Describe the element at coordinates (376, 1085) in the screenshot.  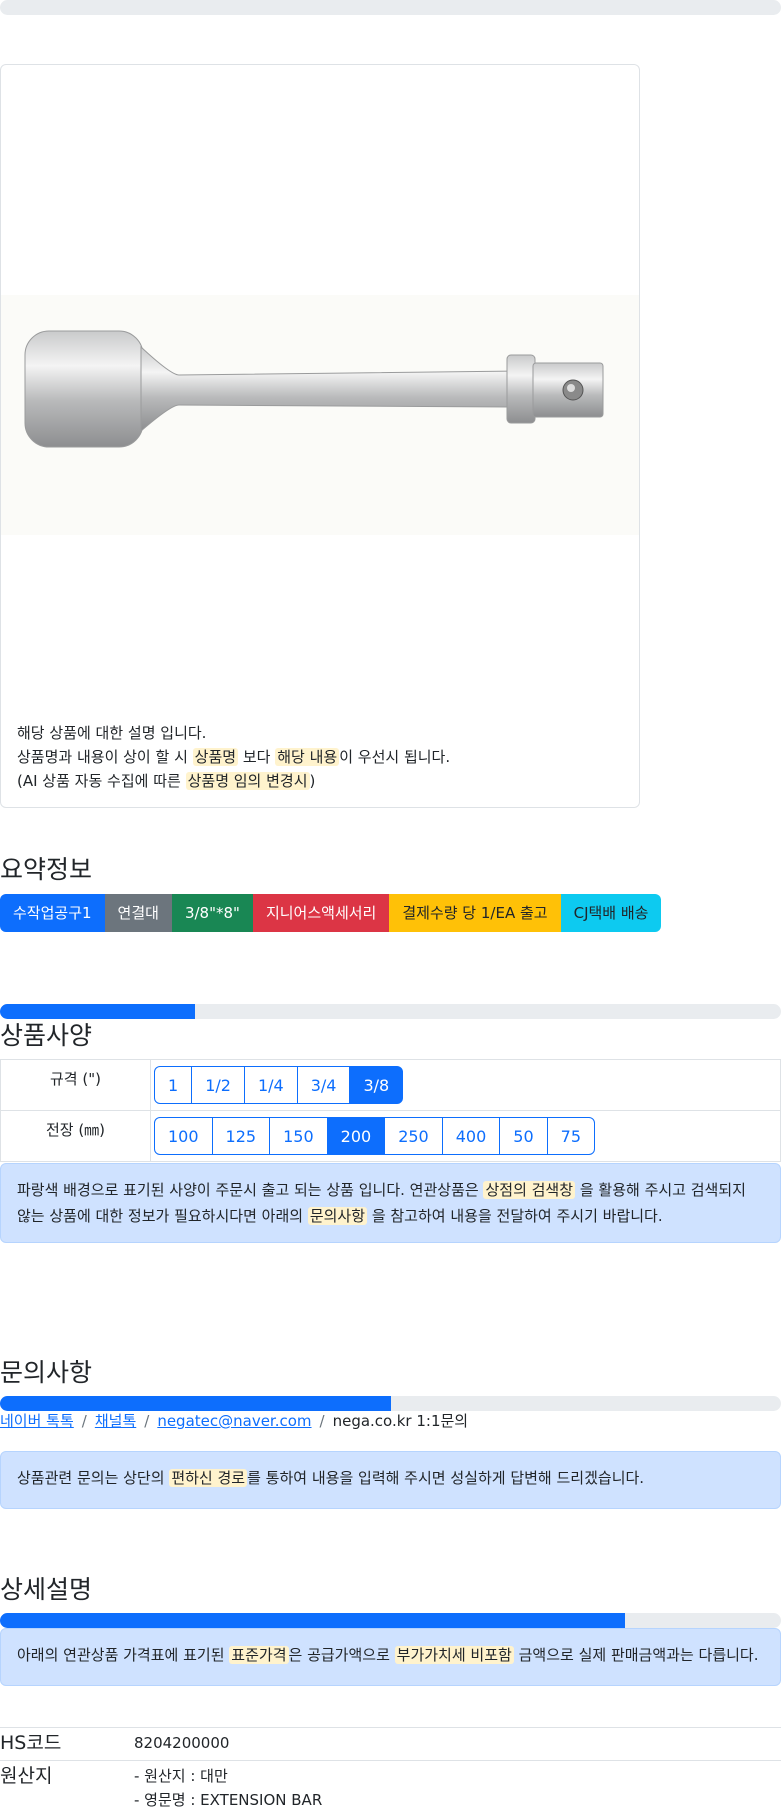
I see `spec-option-button: 3/8` at that location.